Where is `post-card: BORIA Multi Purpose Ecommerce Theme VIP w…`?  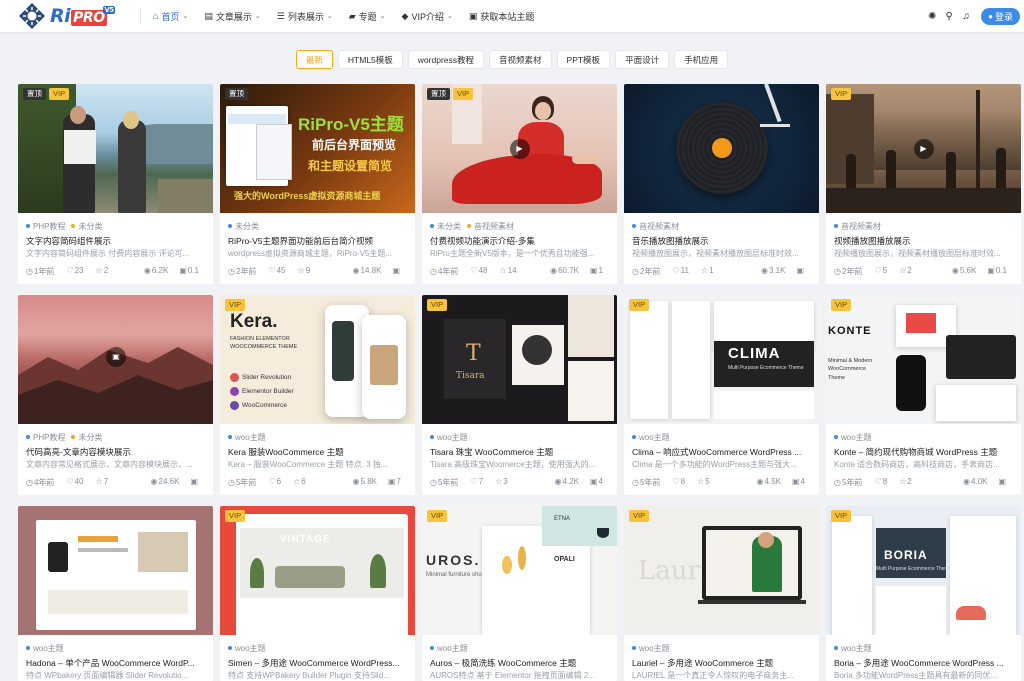 post-card: BORIA Multi Purpose Ecommerce Theme VIP w… is located at coordinates (923, 593).